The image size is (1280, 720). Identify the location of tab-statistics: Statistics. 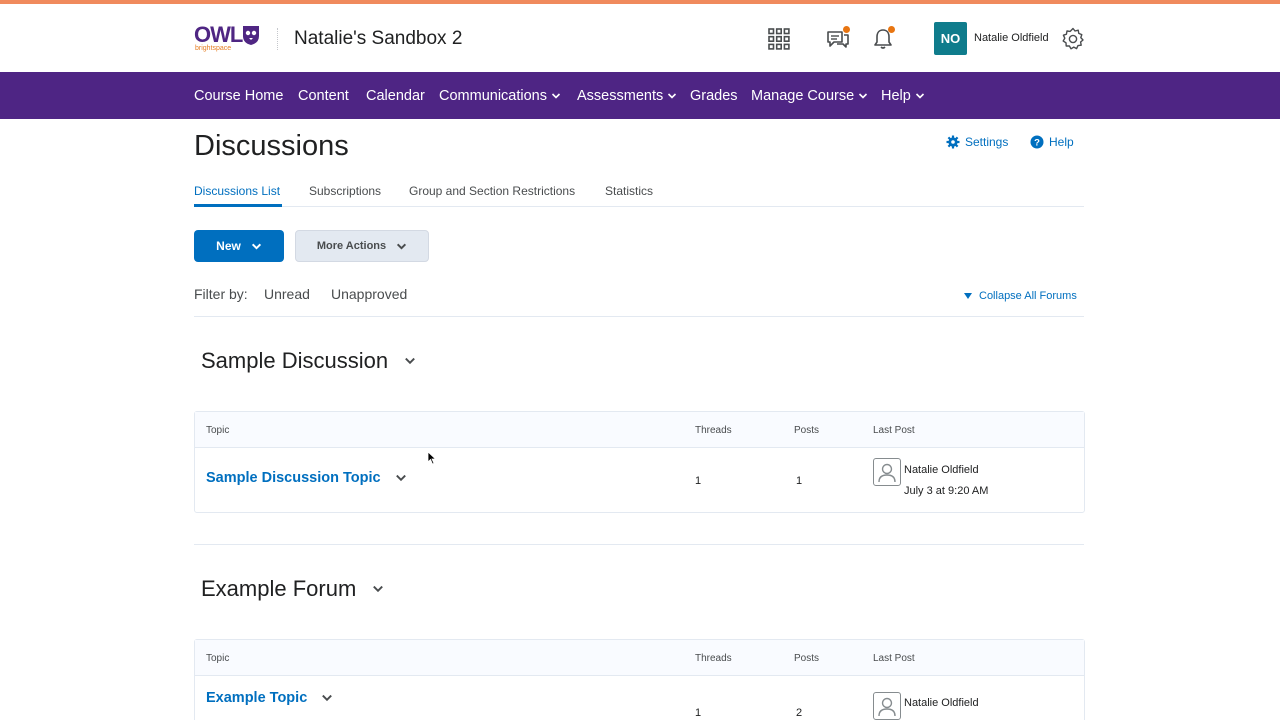
(629, 191).